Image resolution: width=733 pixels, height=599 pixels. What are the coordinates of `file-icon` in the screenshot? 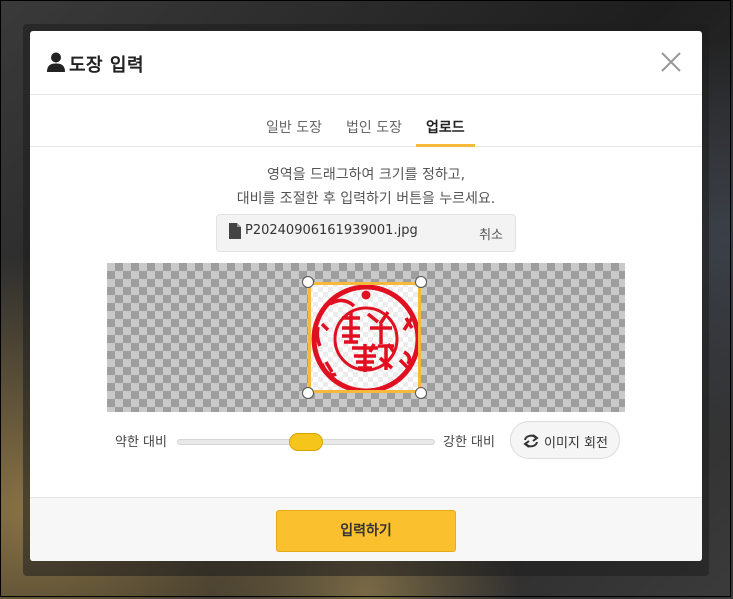 It's located at (235, 231).